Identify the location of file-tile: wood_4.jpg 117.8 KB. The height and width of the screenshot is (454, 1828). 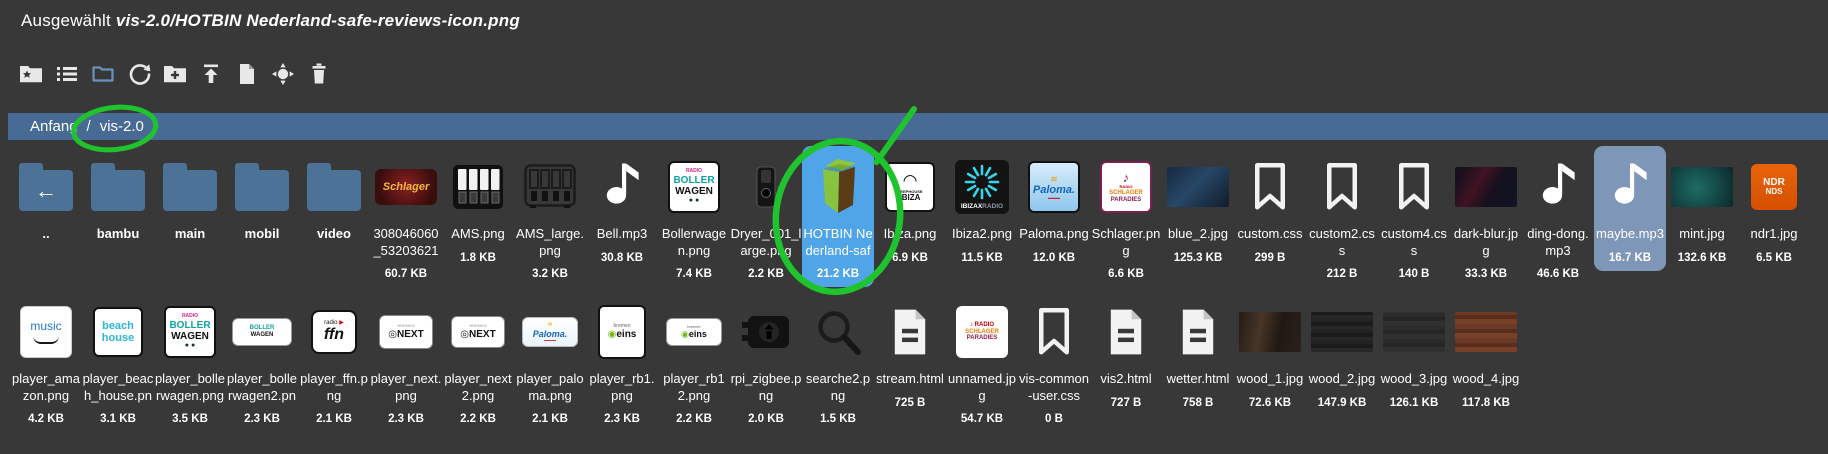
(1486, 353).